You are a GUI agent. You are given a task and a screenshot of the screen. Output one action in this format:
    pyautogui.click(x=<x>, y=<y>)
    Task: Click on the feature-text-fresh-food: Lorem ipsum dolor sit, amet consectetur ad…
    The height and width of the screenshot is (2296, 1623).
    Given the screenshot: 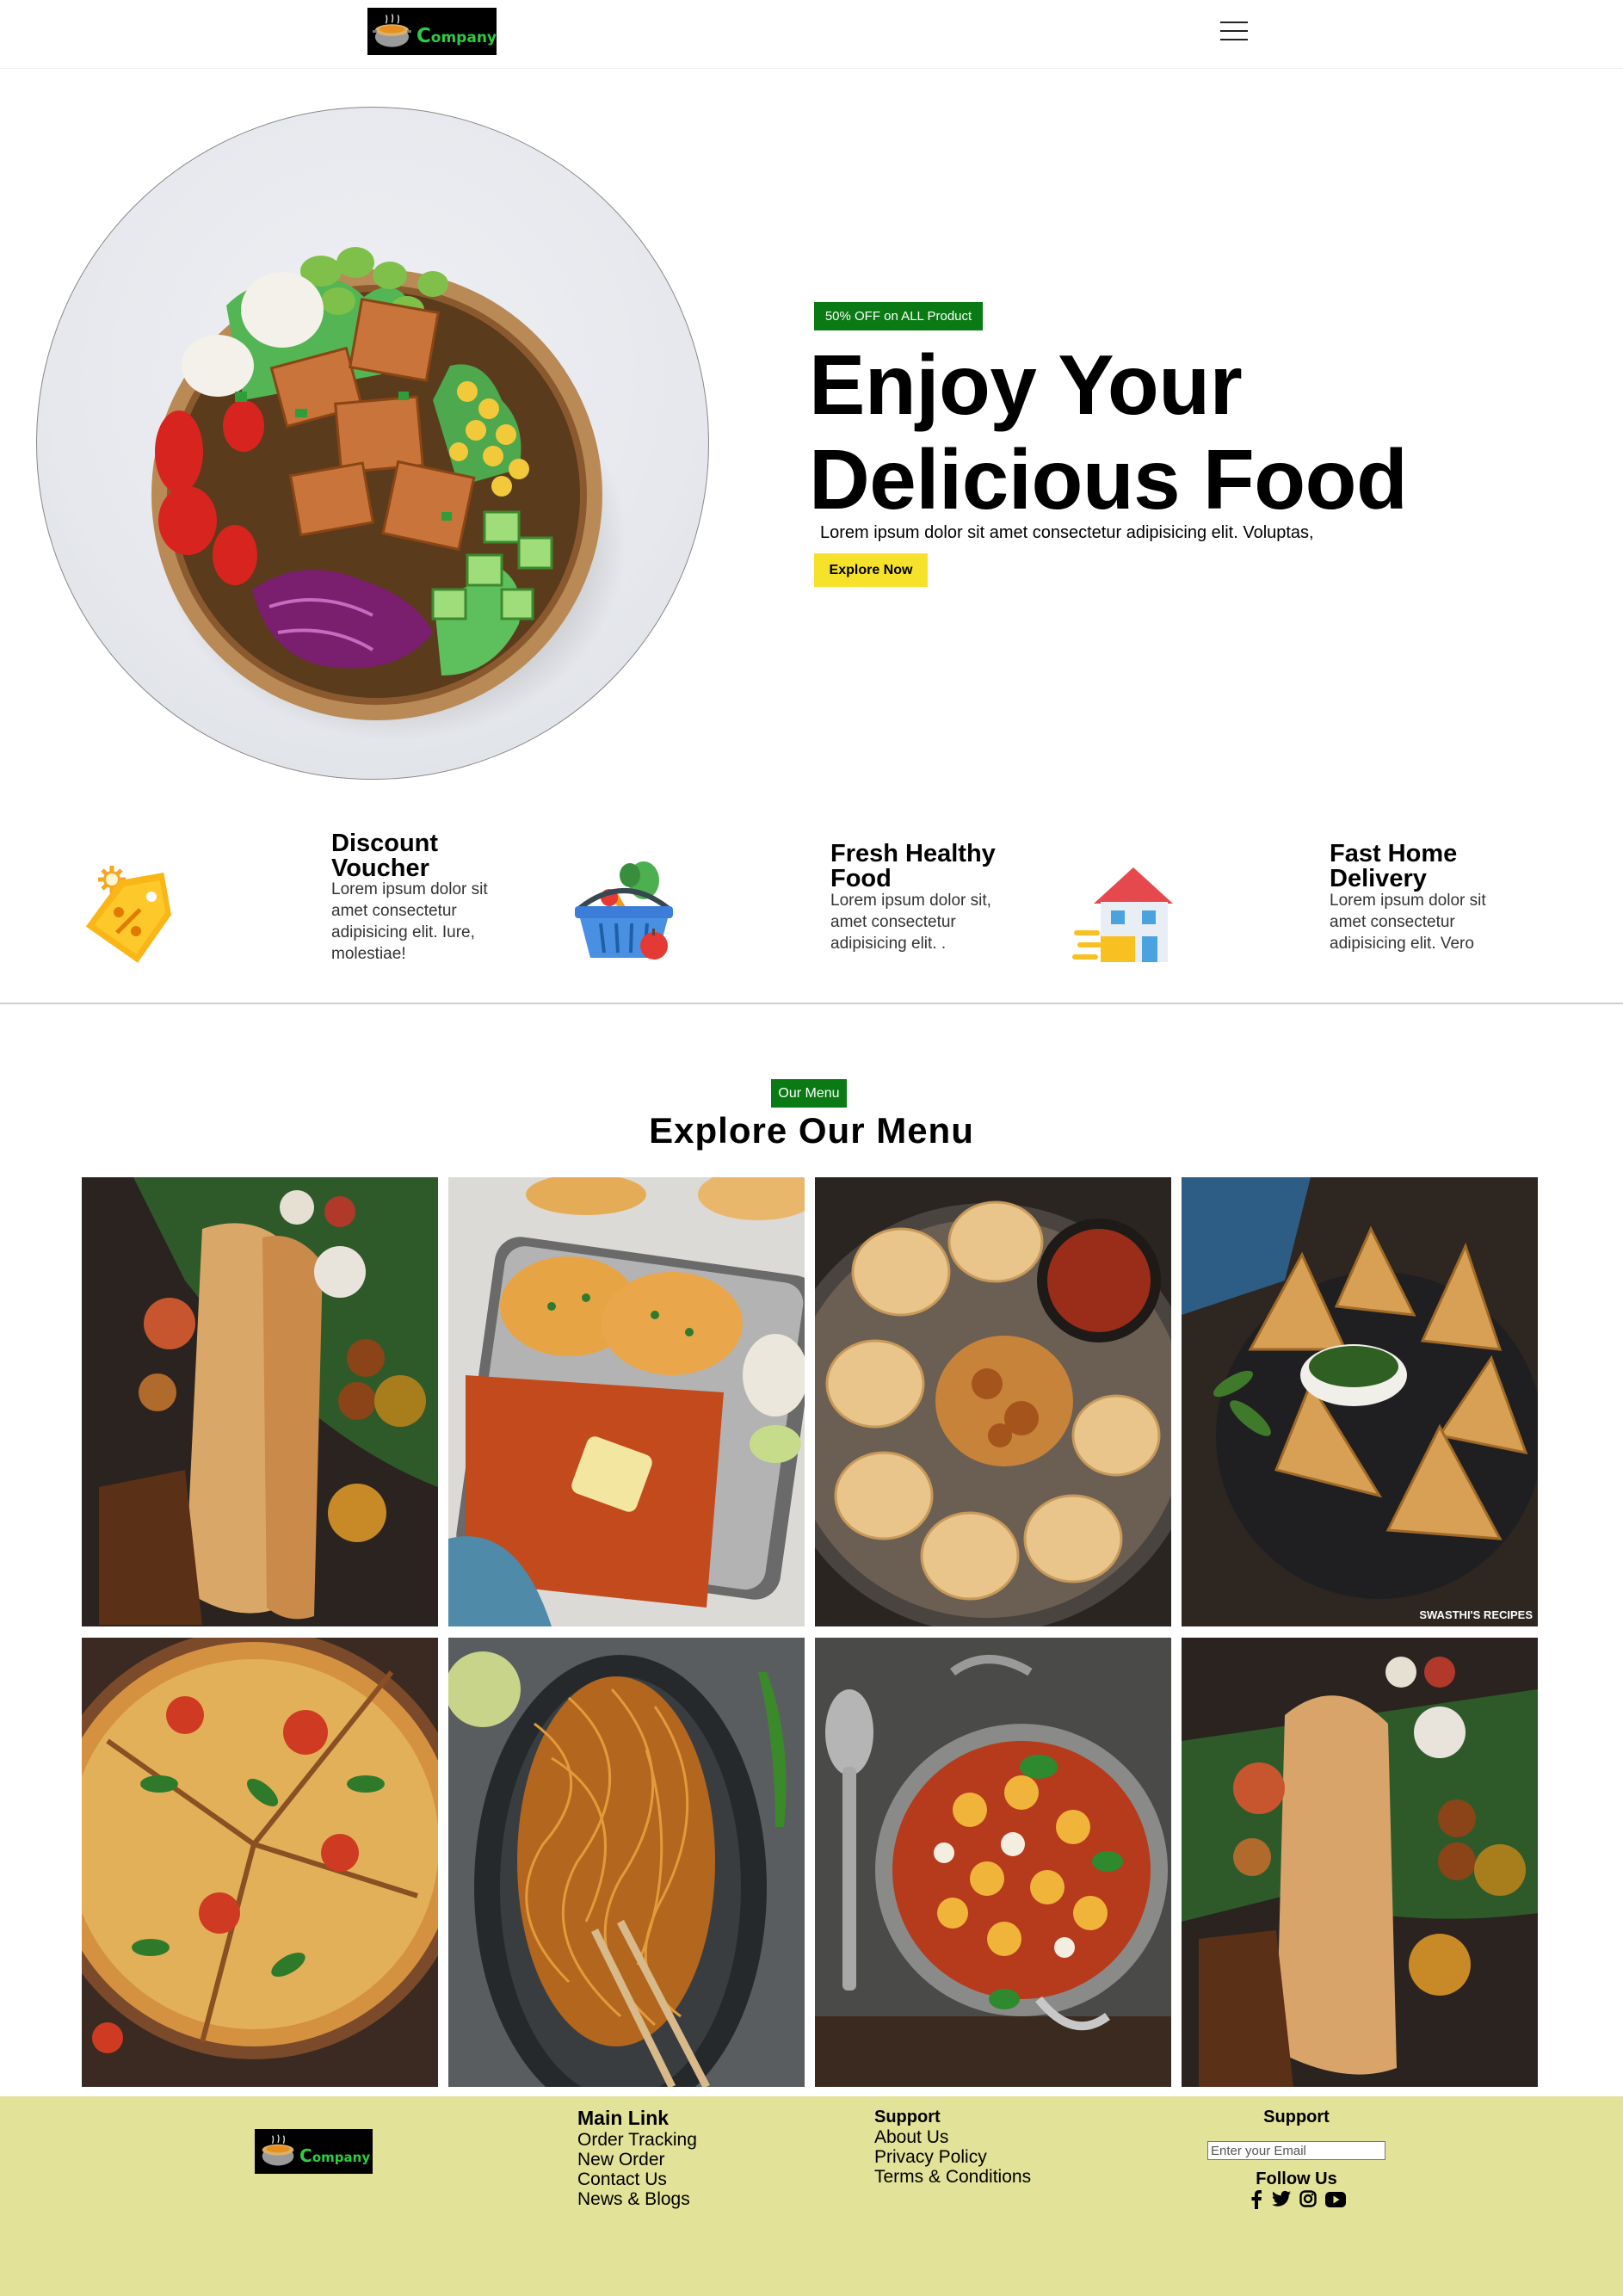 What is the action you would take?
    pyautogui.click(x=910, y=922)
    